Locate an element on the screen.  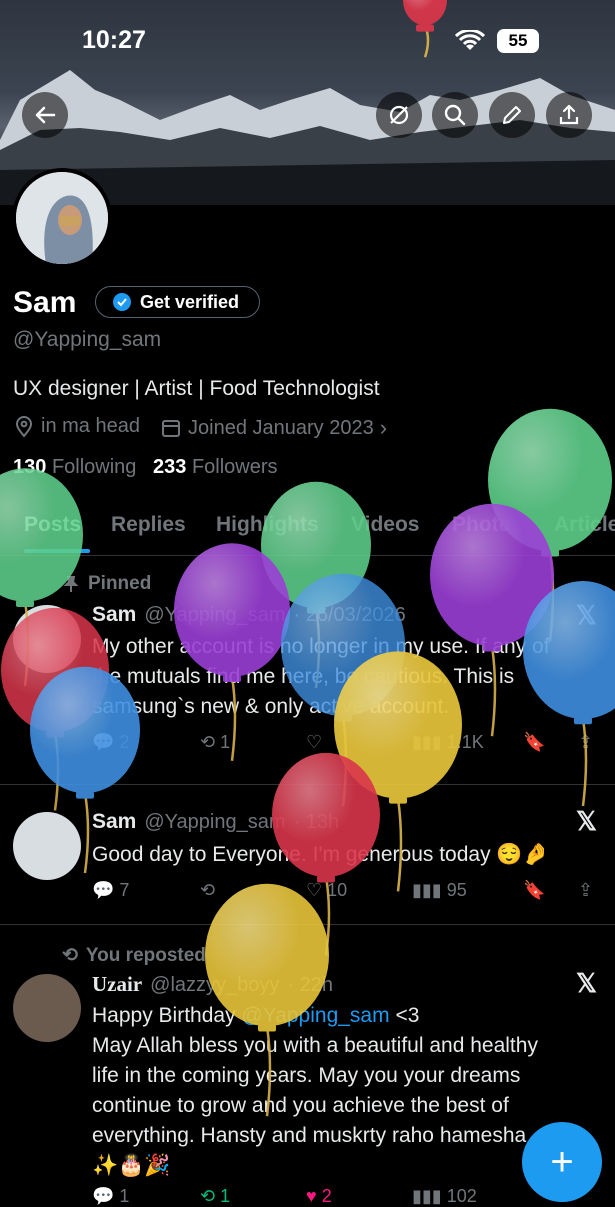
like-button: ♥ 2 is located at coordinates (319, 1196).